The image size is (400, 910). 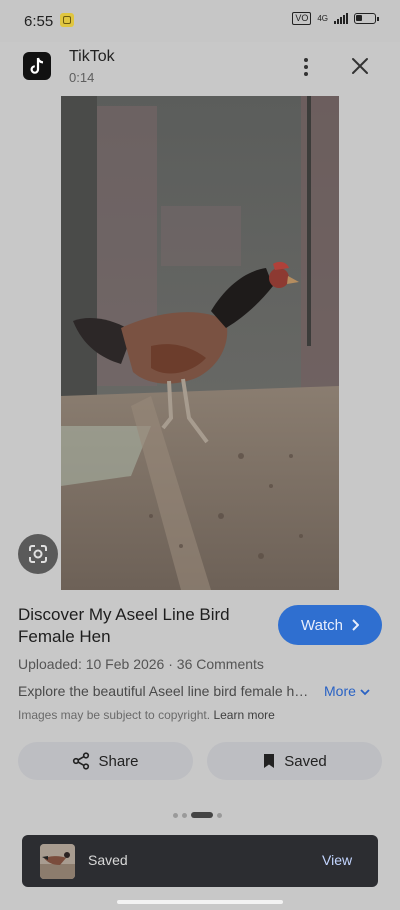 I want to click on snackbar-message: Saved, so click(x=108, y=860).